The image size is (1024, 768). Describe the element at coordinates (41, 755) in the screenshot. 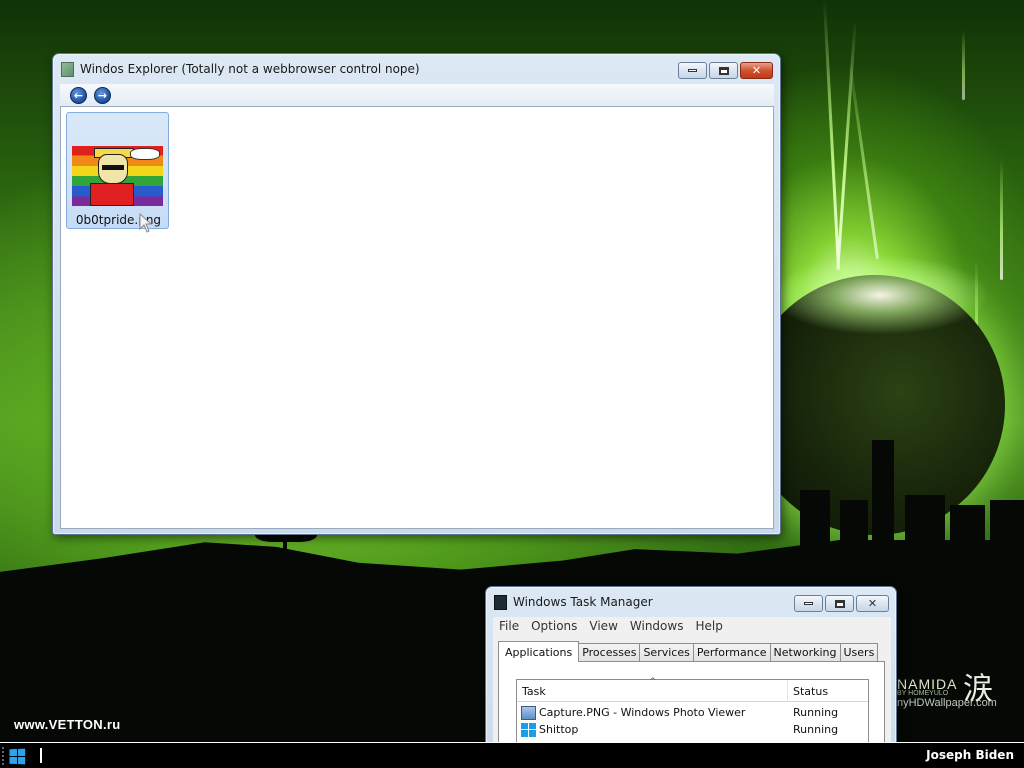

I see `taskbar-separator` at that location.